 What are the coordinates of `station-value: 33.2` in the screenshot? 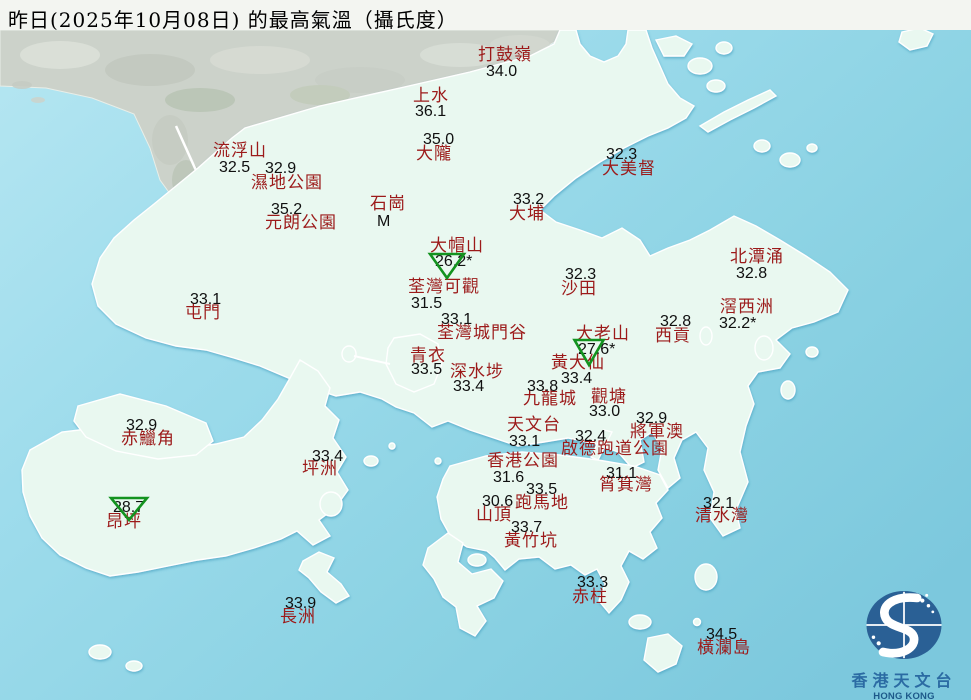 It's located at (529, 199).